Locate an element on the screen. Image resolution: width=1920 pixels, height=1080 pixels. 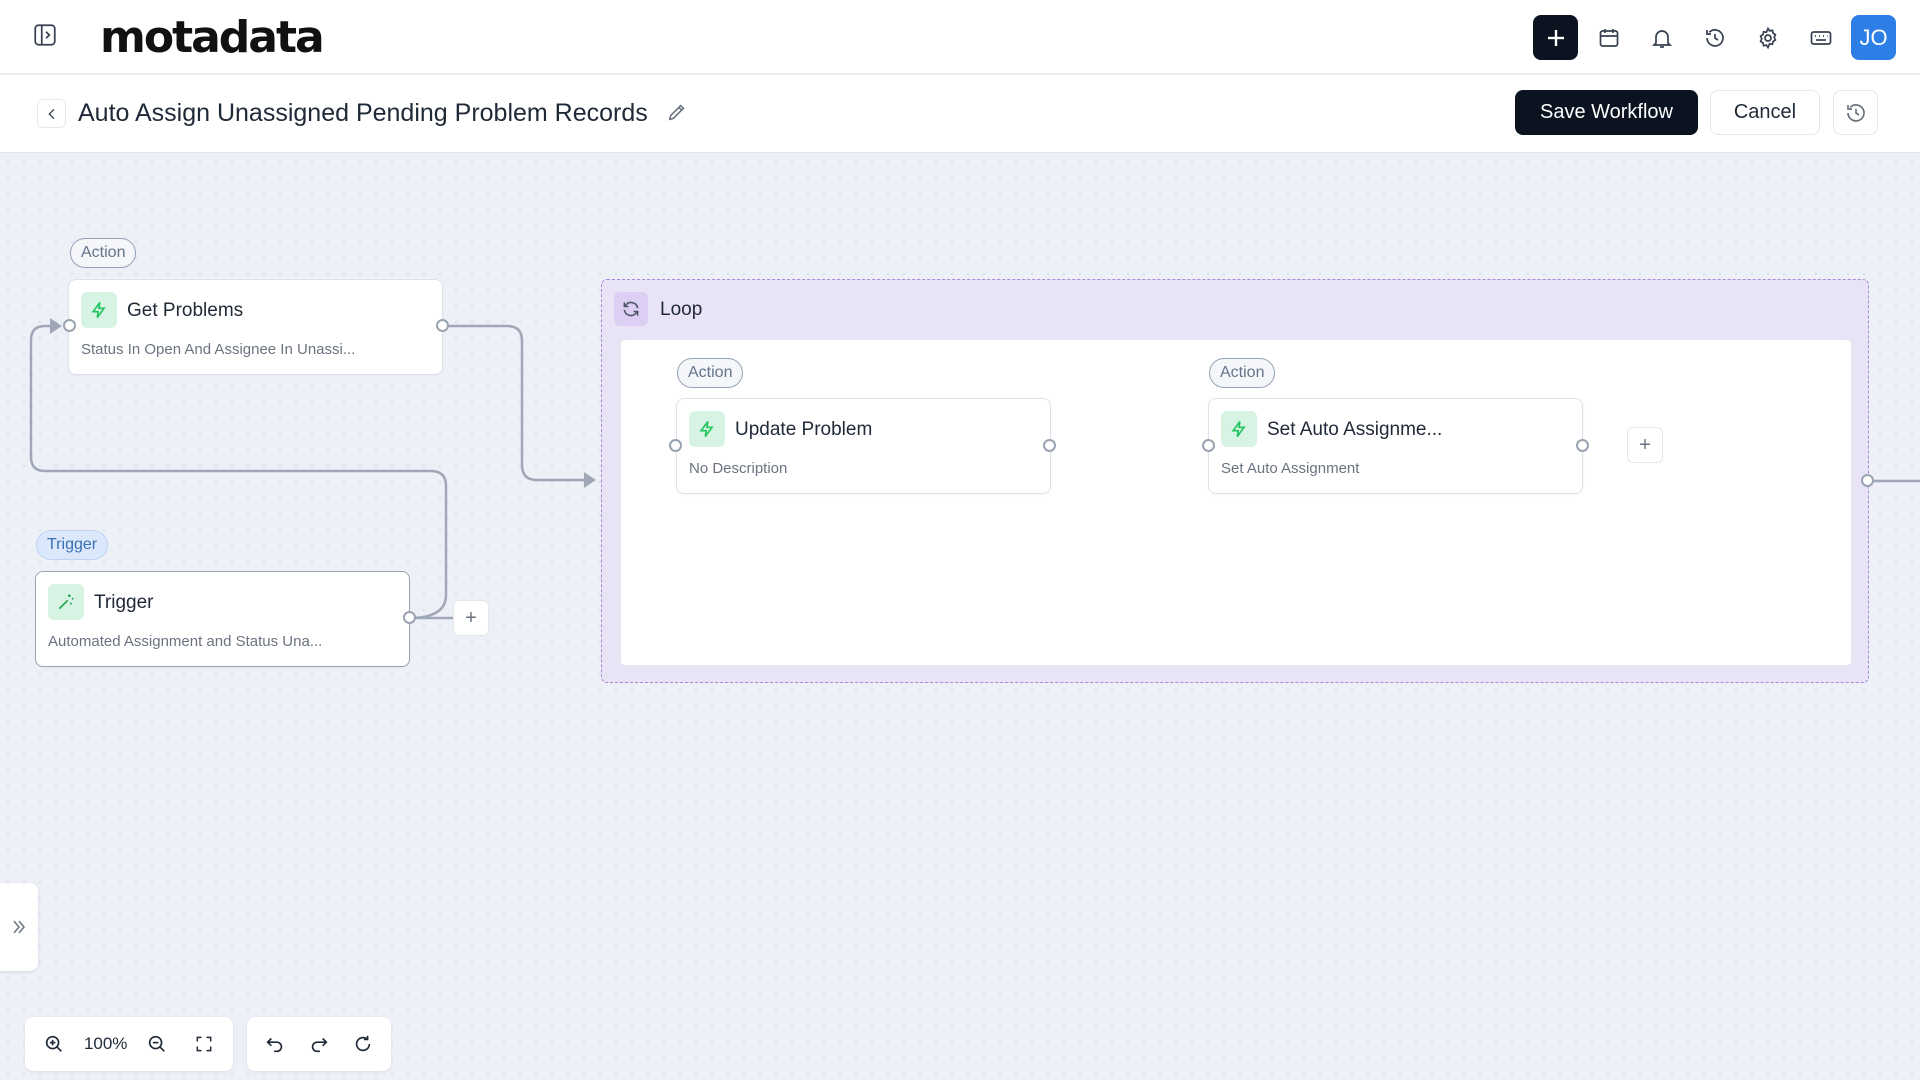
gear-icon is located at coordinates (1767, 37).